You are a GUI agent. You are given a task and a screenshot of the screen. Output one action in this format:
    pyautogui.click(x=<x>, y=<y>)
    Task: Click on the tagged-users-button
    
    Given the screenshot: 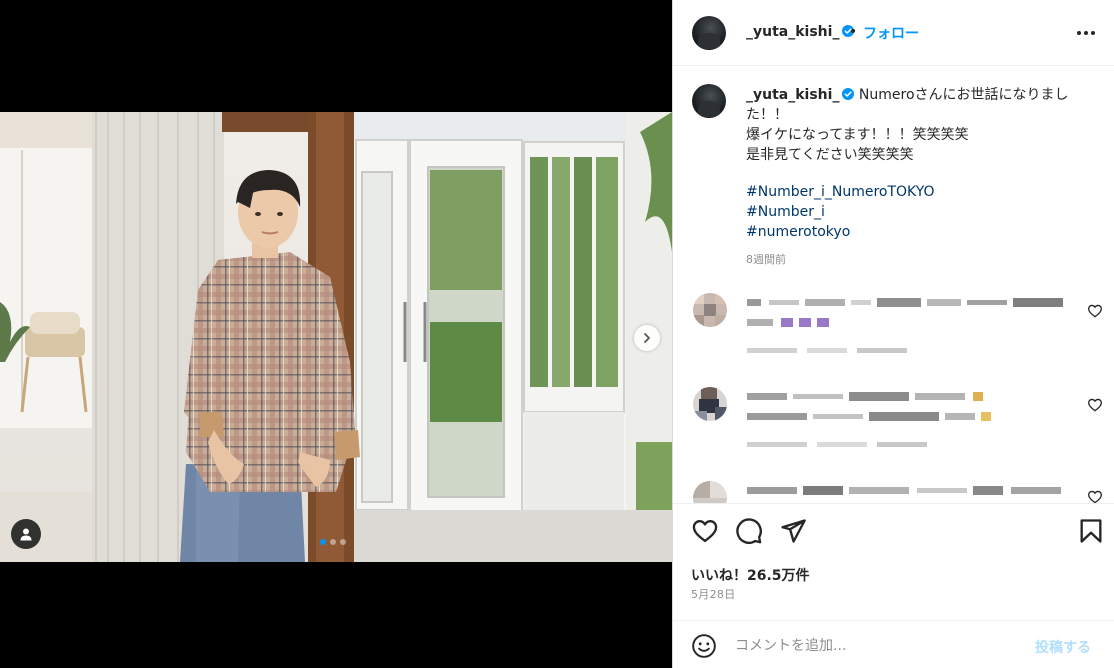 What is the action you would take?
    pyautogui.click(x=26, y=534)
    